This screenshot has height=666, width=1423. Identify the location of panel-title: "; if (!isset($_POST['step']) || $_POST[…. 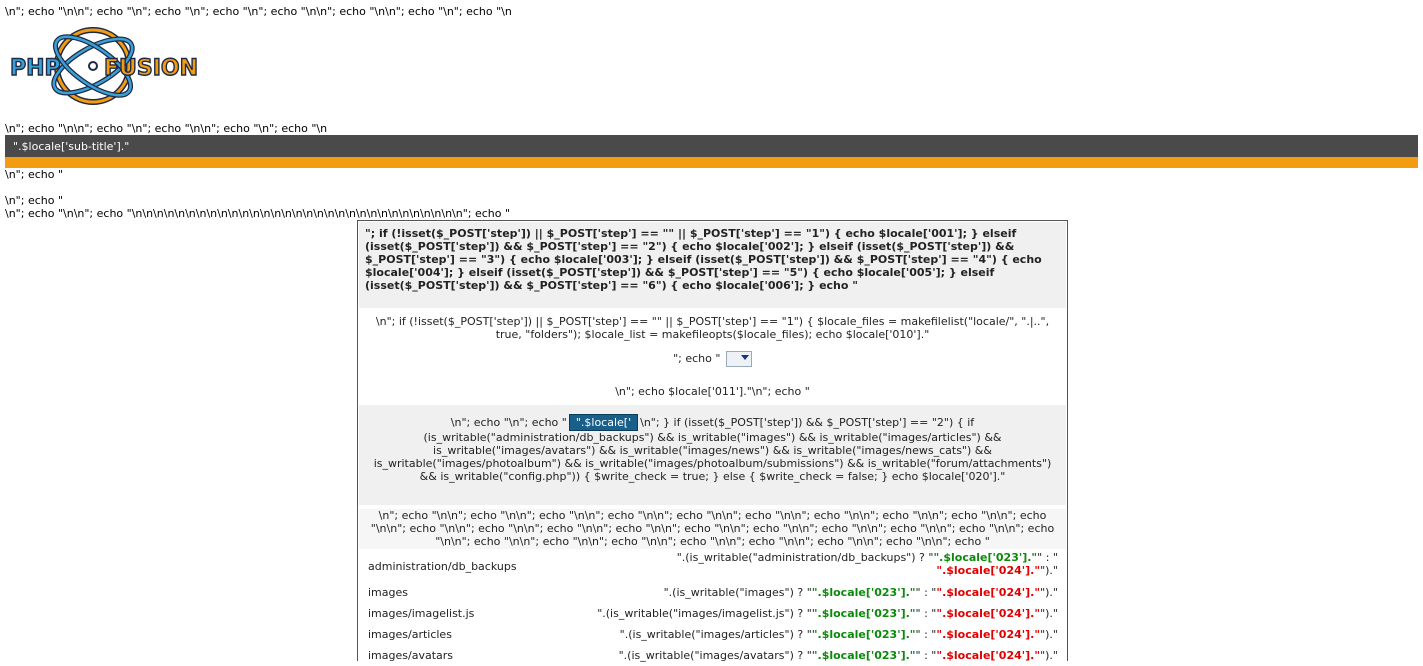
(712, 265).